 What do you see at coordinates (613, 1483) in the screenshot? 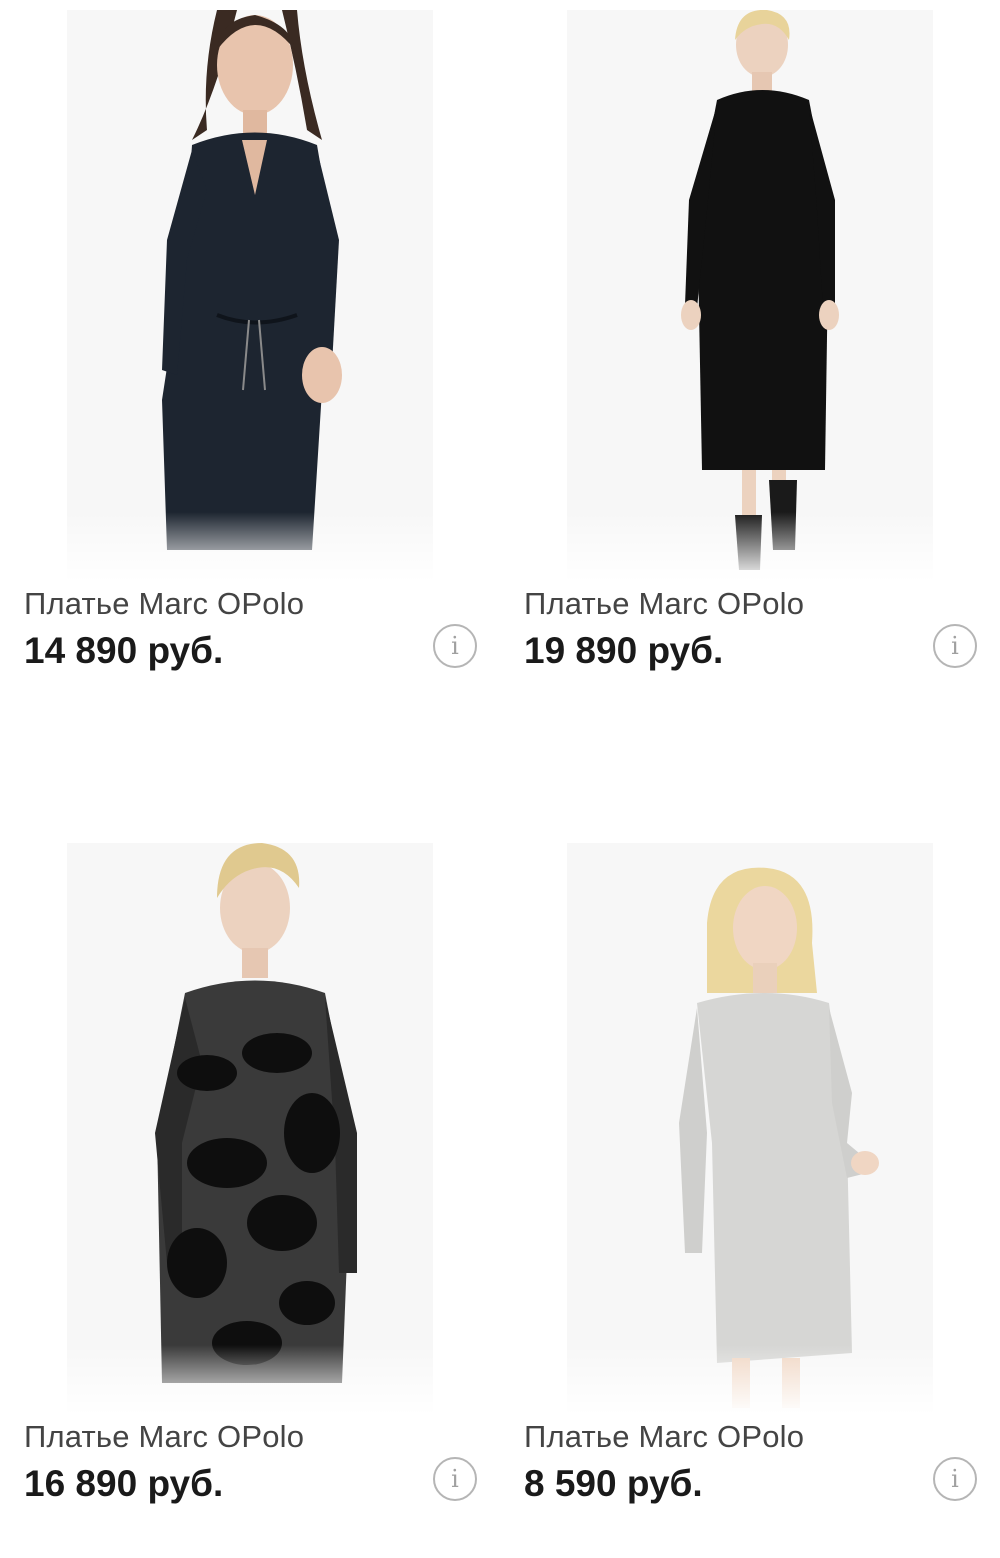
I see `product-price: 8 590 руб.` at bounding box center [613, 1483].